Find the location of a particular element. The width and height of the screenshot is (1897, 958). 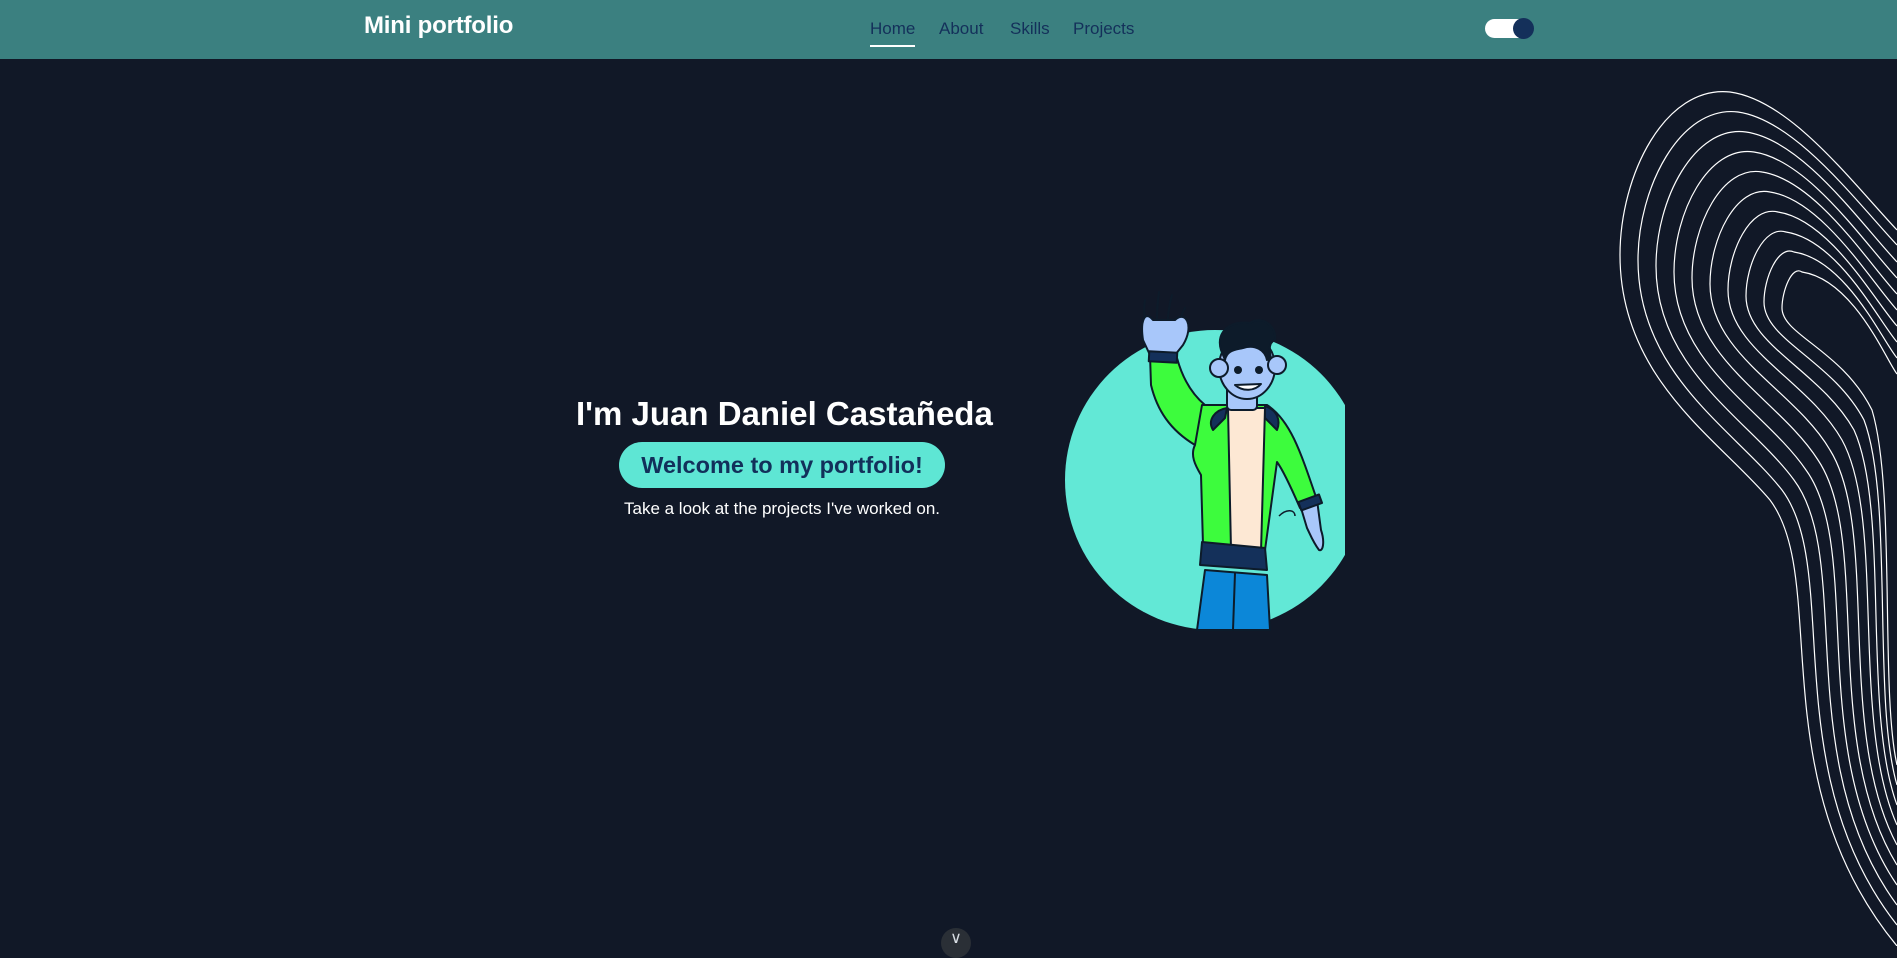

site-logo: Mini portfolio is located at coordinates (438, 26).